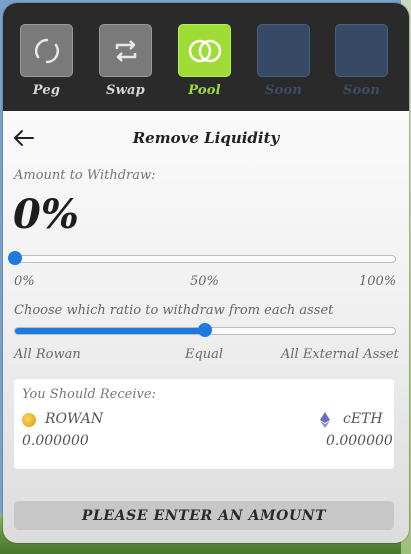  What do you see at coordinates (24, 281) in the screenshot?
I see `withdraw-tick-min: 0%` at bounding box center [24, 281].